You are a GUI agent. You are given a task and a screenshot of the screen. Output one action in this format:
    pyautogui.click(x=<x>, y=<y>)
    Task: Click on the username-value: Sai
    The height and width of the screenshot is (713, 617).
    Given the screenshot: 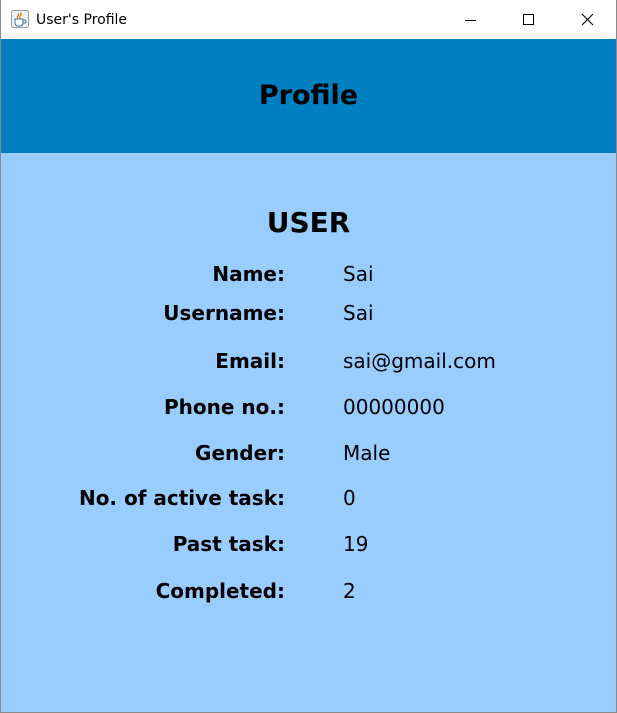 What is the action you would take?
    pyautogui.click(x=358, y=313)
    